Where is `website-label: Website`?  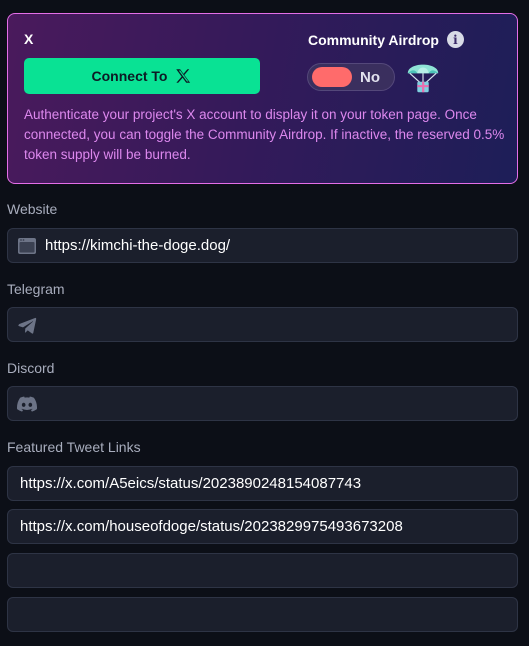 website-label: Website is located at coordinates (32, 209).